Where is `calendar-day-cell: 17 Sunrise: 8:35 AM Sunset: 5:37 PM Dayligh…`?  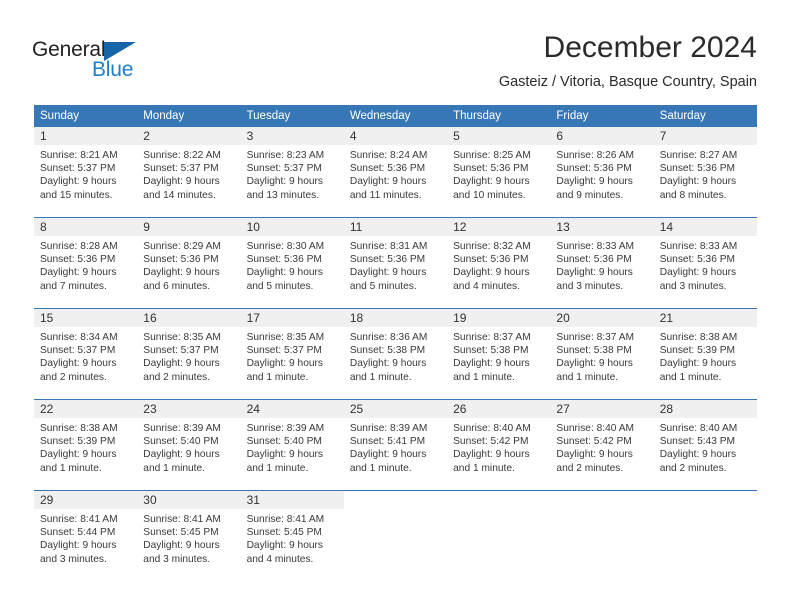 calendar-day-cell: 17 Sunrise: 8:35 AM Sunset: 5:37 PM Dayligh… is located at coordinates (292, 354).